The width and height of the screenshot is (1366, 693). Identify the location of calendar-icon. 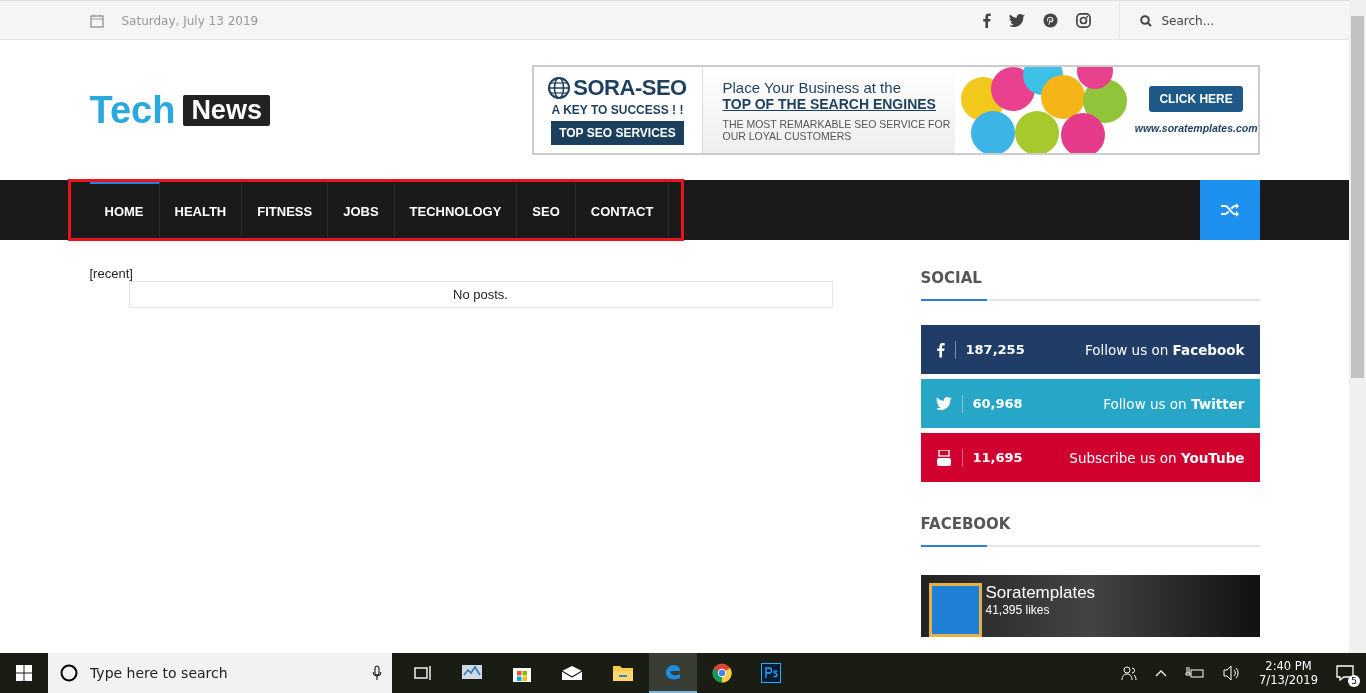
(96, 20).